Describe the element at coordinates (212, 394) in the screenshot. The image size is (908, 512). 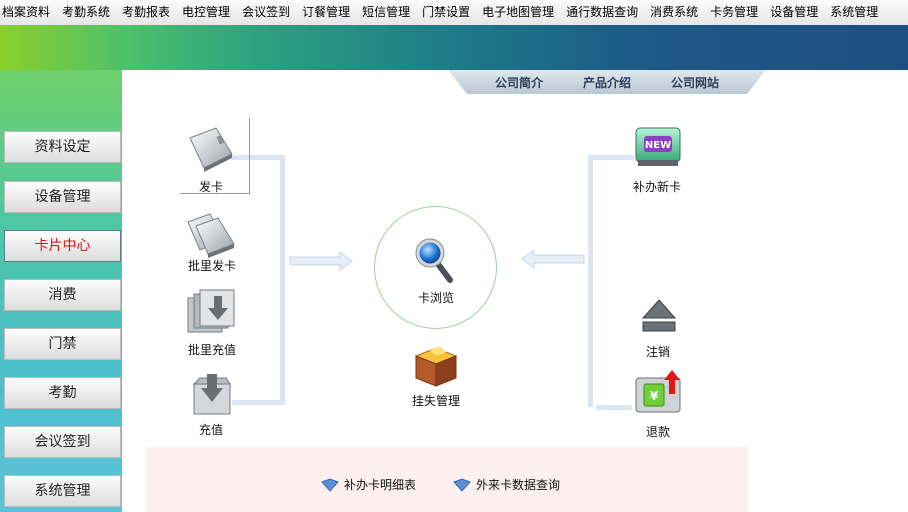
I see `recharge-icon` at that location.